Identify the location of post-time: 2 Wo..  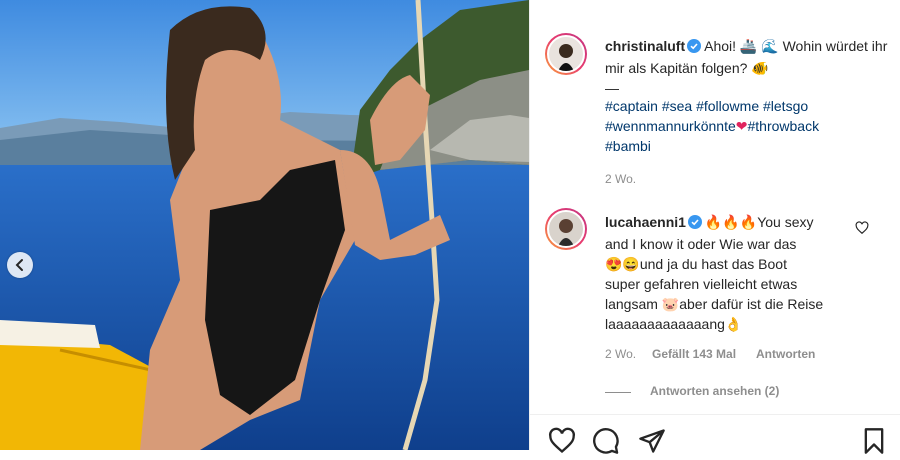
(620, 179).